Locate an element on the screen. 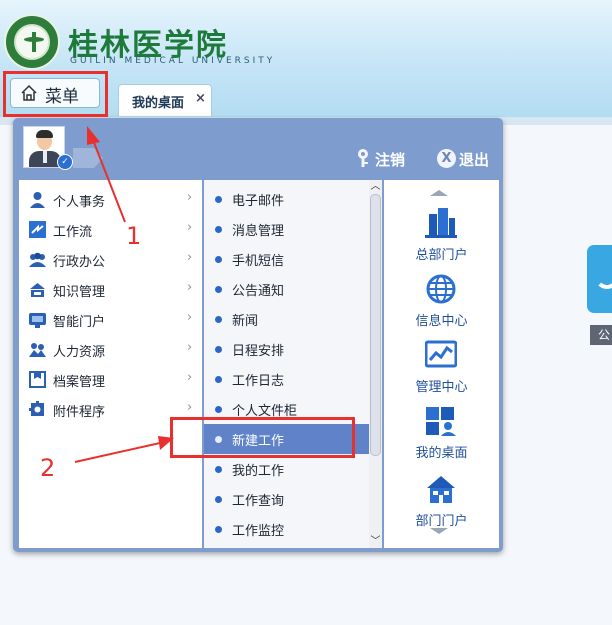 Image resolution: width=612 pixels, height=625 pixels. submenu-item-sms: 手机短信 is located at coordinates (286, 259).